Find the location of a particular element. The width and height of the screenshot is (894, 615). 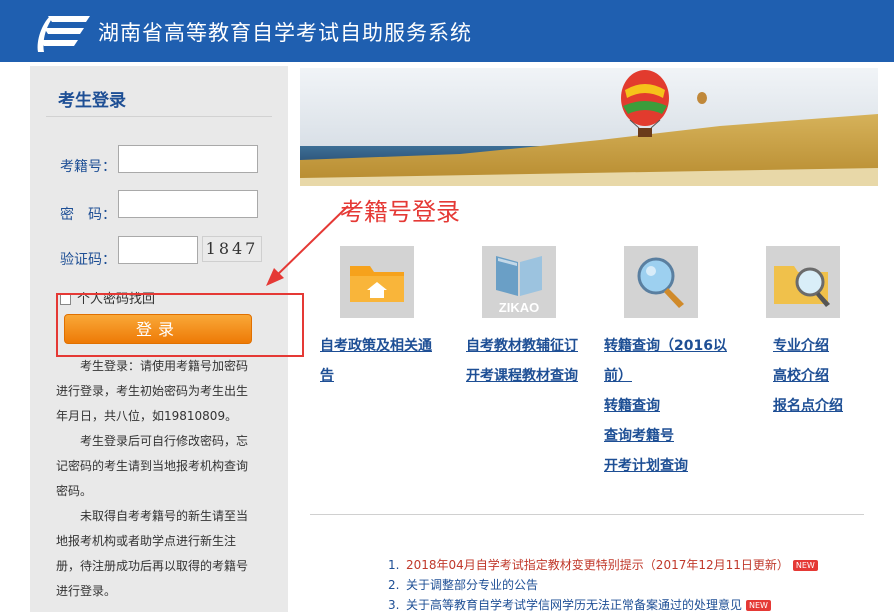

exam-no-input is located at coordinates (188, 159).